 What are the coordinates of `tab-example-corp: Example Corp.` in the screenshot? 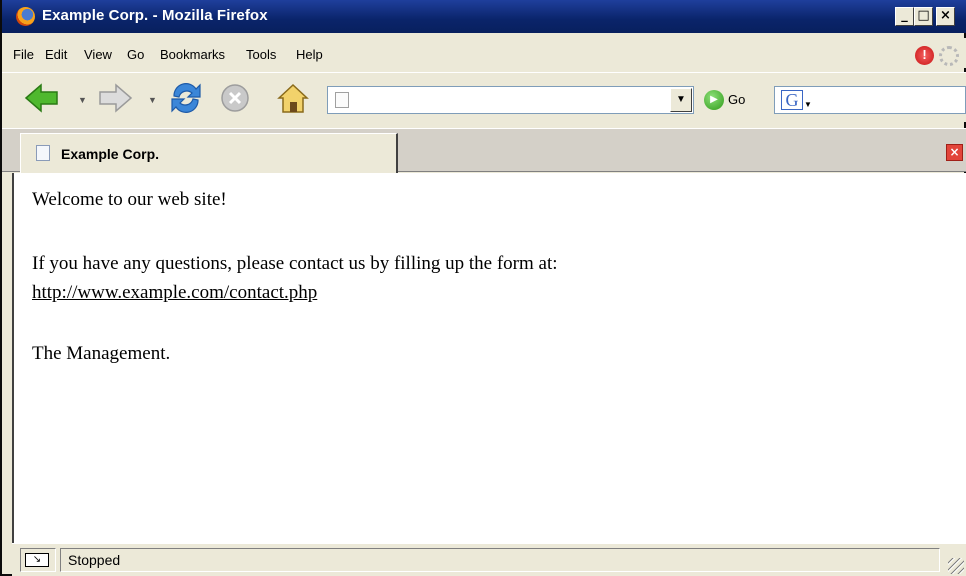 It's located at (209, 153).